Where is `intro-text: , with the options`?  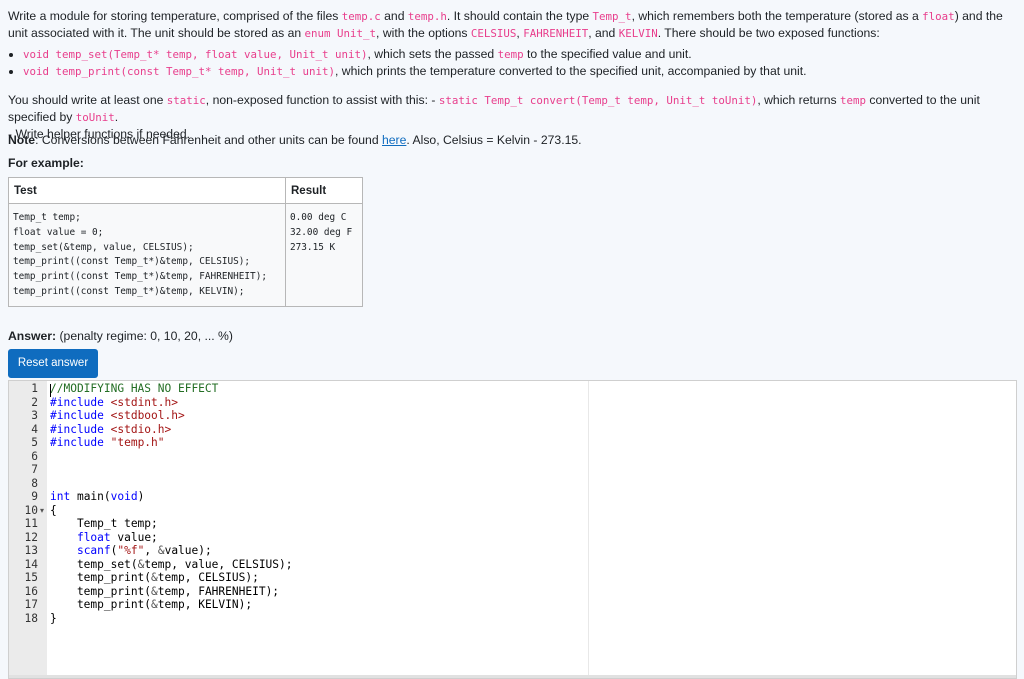 intro-text: , with the options is located at coordinates (423, 33).